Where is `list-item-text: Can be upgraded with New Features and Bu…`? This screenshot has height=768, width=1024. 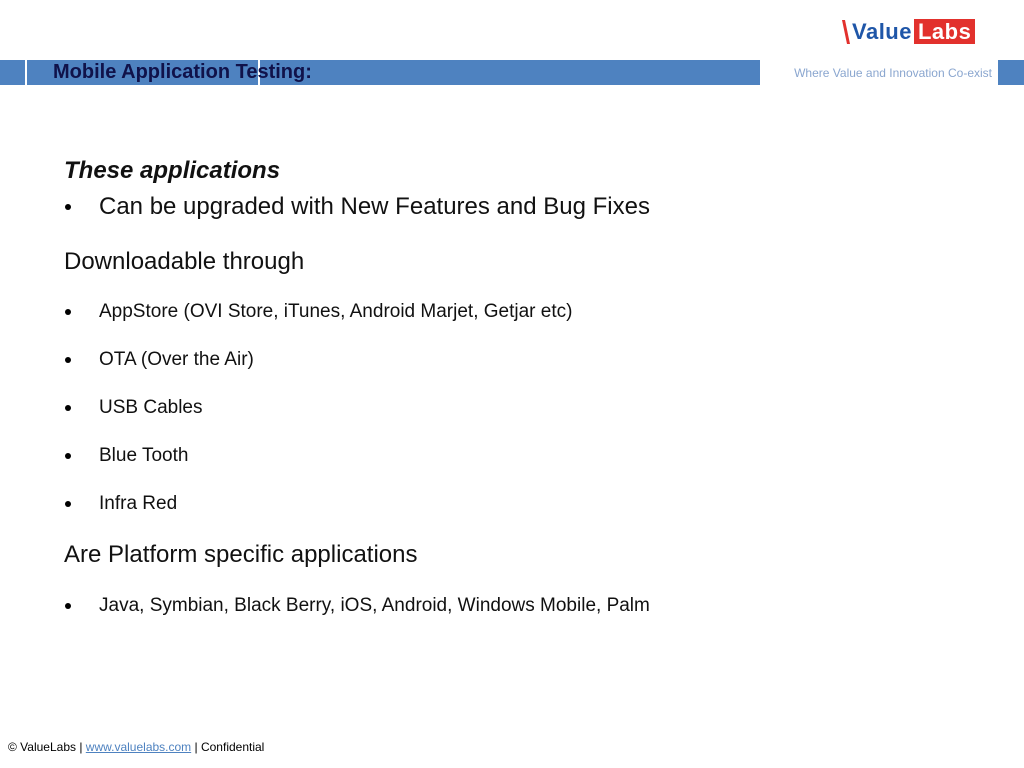 list-item-text: Can be upgraded with New Features and Bu… is located at coordinates (374, 206).